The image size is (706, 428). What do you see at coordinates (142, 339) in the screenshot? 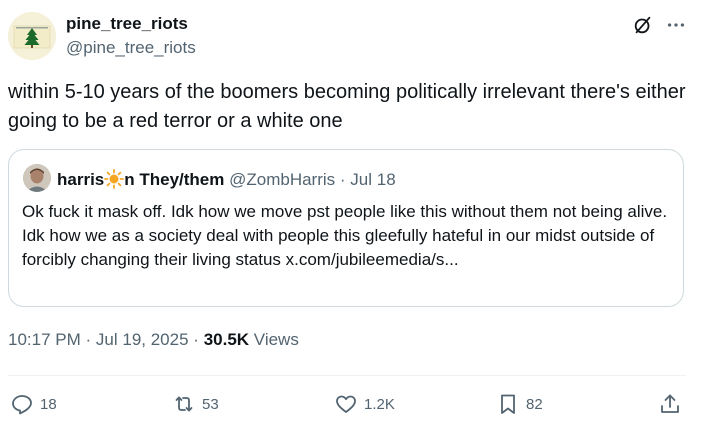
I see `tweet-date: Jul 19, 2025` at bounding box center [142, 339].